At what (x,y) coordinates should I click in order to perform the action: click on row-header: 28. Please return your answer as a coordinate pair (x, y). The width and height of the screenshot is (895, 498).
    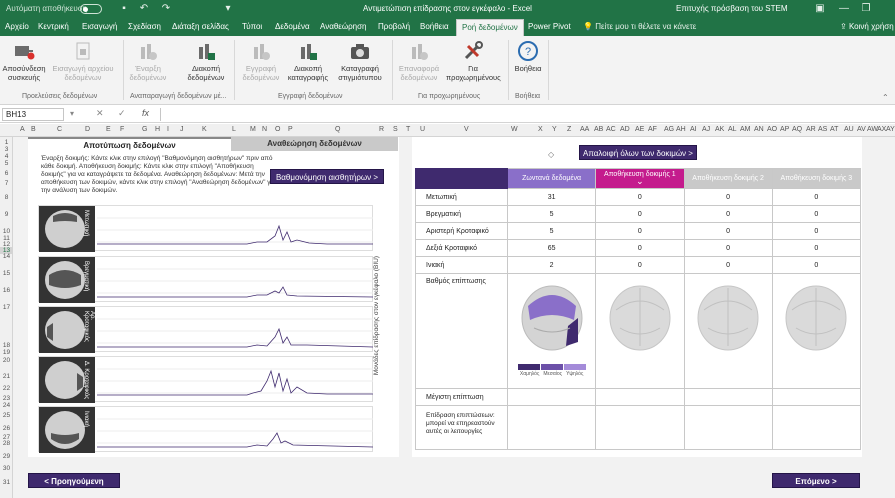
    Looking at the image, I should click on (6, 443).